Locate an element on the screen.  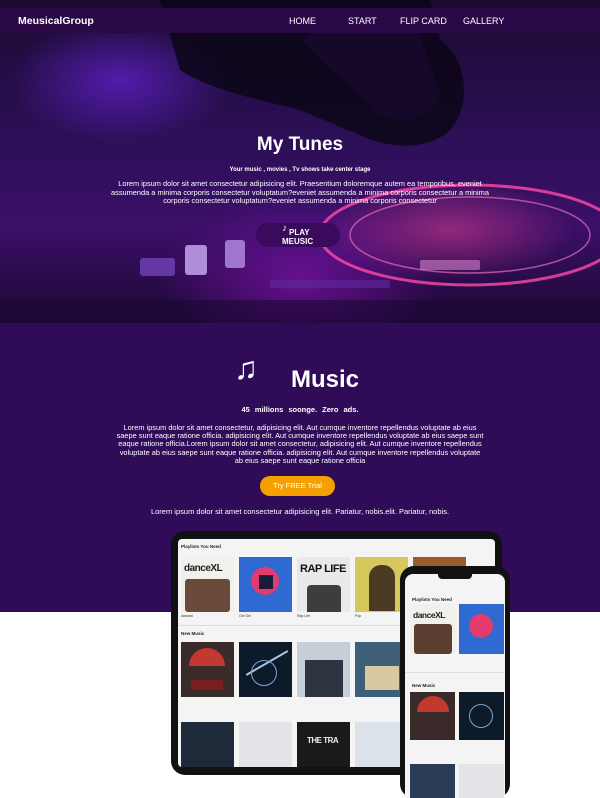
album-caption: Gel Gel is located at coordinates (245, 616).